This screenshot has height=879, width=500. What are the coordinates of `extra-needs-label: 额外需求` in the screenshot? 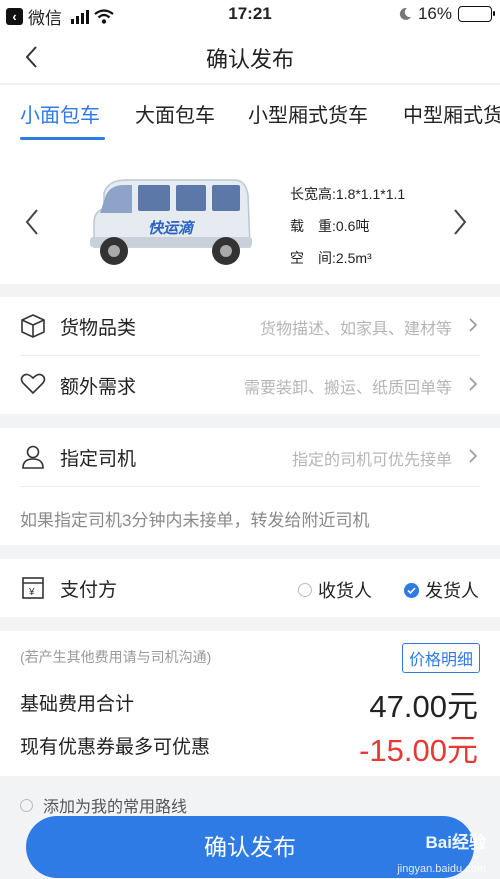 It's located at (98, 387).